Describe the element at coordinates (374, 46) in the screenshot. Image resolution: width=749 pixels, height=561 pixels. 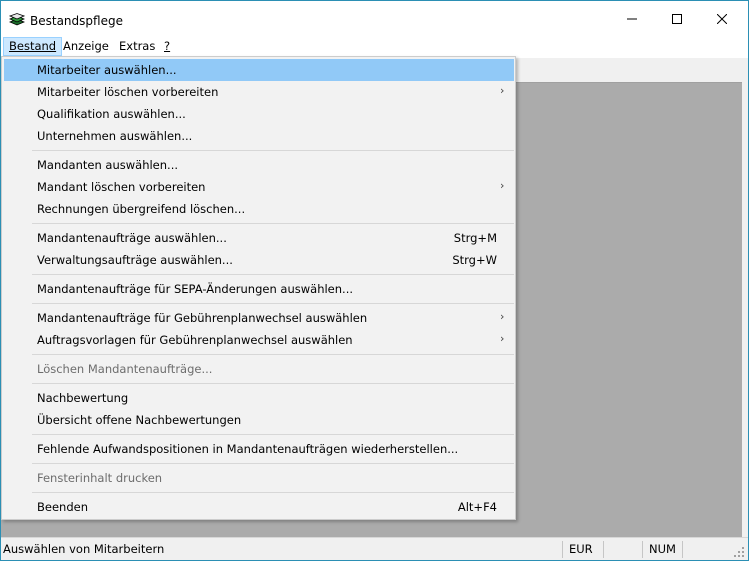
I see `menu-bar: Bestand Anzeige Extras ?` at that location.